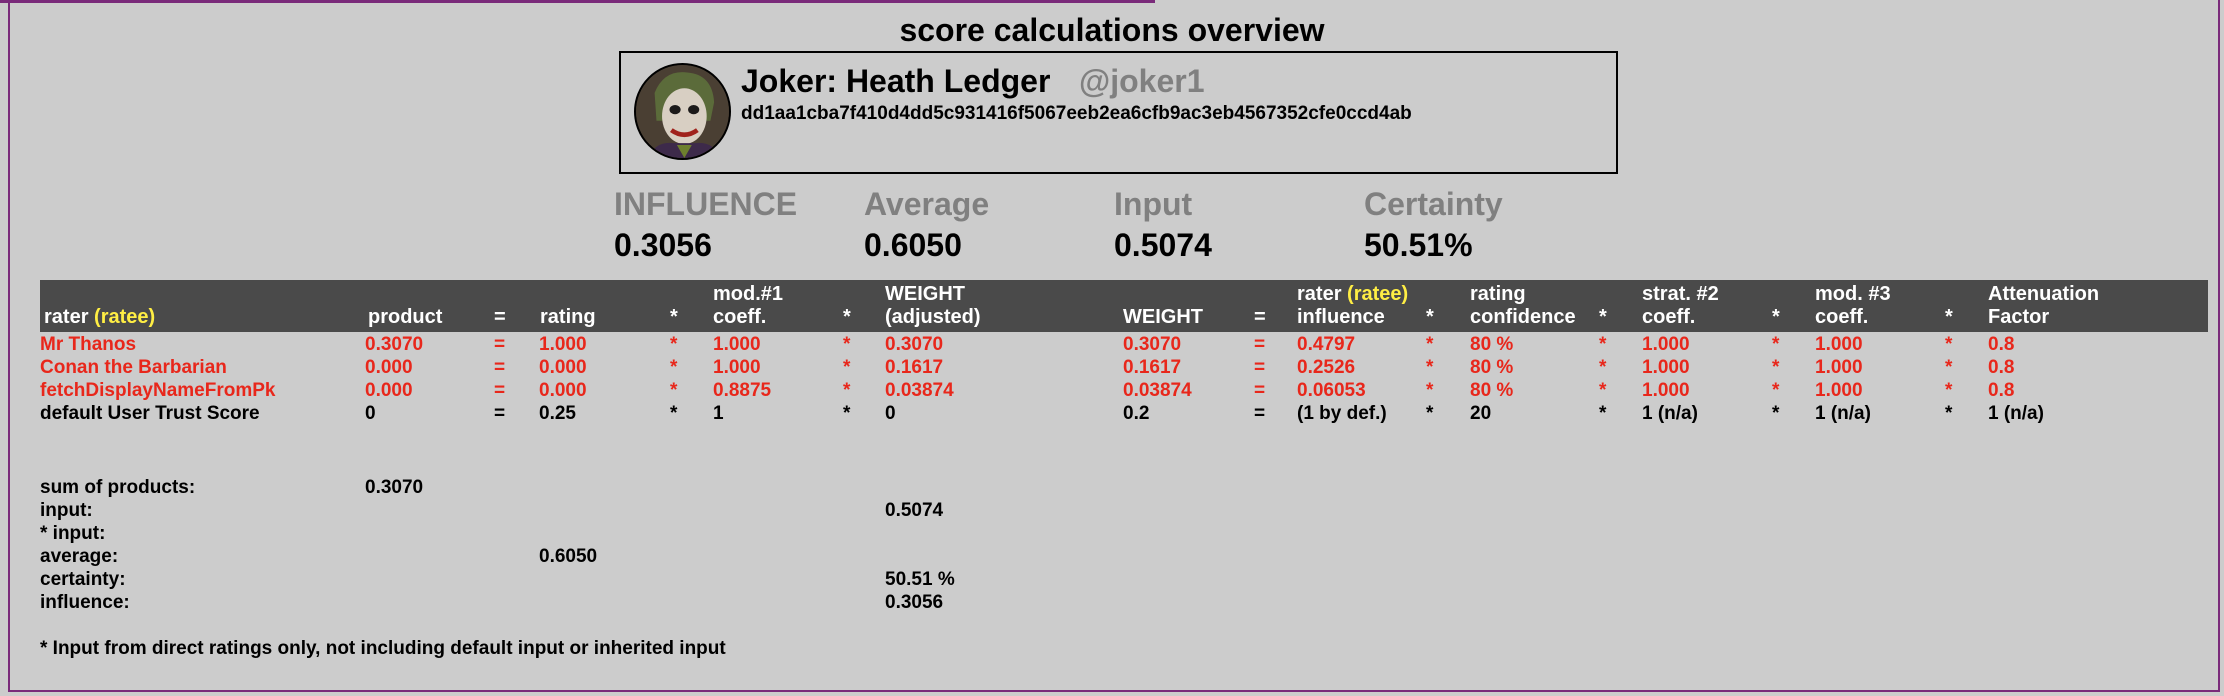 The width and height of the screenshot is (2224, 696). I want to click on stat-certainty-label: Certainty, so click(1433, 204).